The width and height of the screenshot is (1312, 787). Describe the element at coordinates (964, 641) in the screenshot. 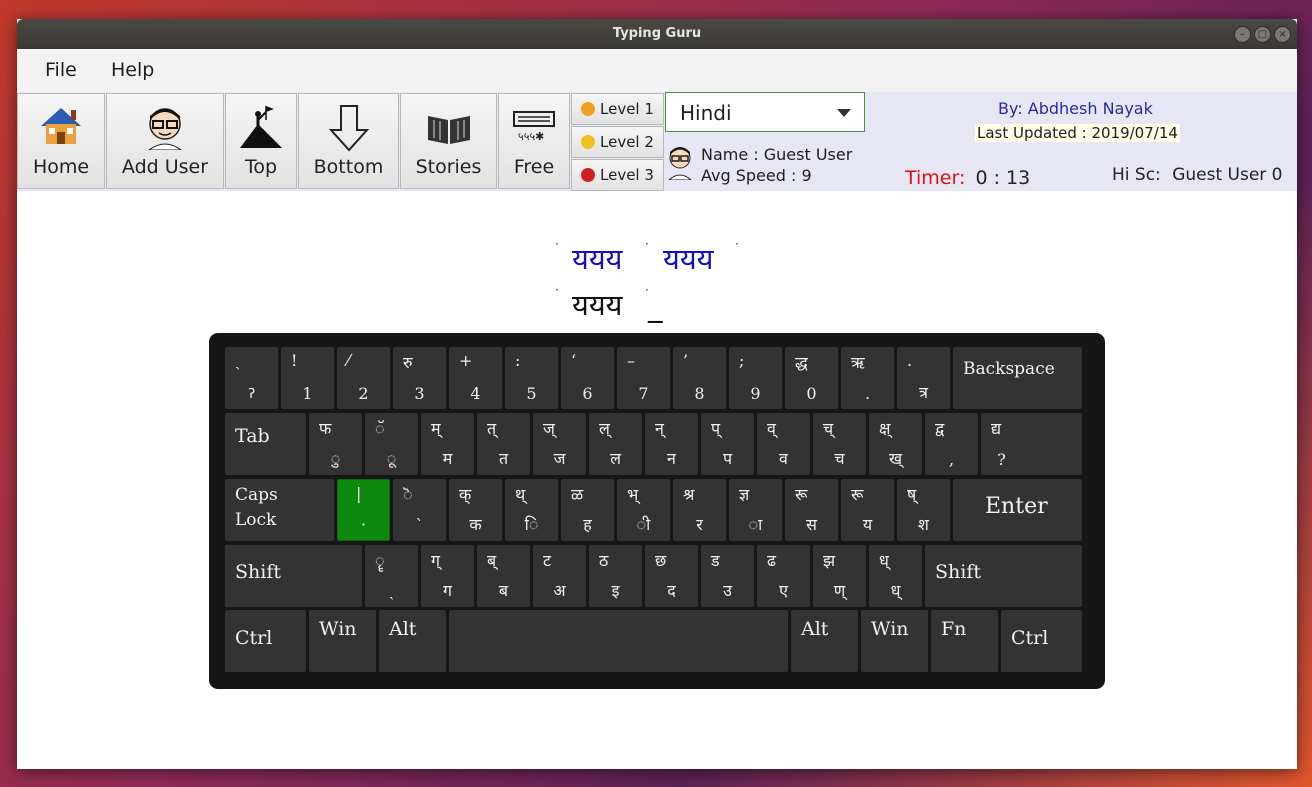

I see `key-fn: Fn` at that location.